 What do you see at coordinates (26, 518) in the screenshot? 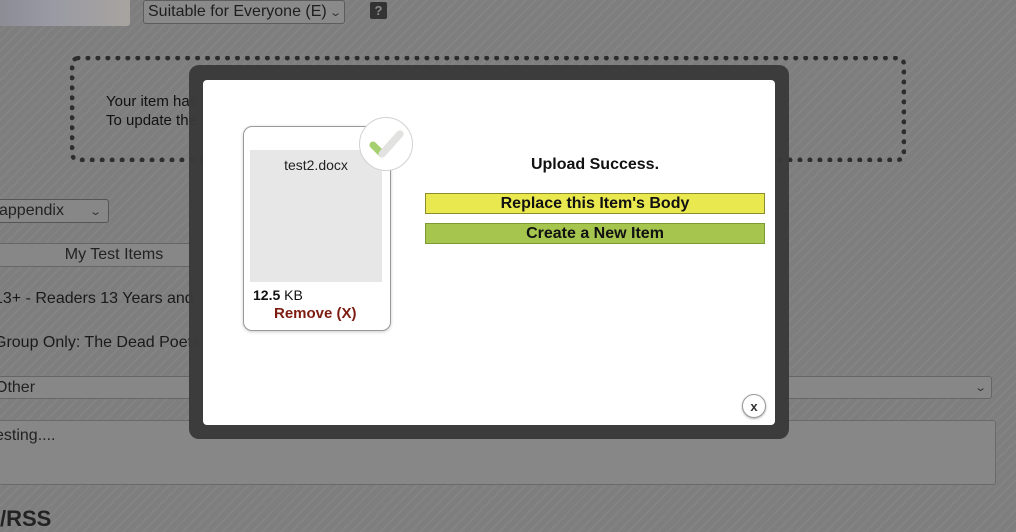
I see `bottom-heading: /RSS` at bounding box center [26, 518].